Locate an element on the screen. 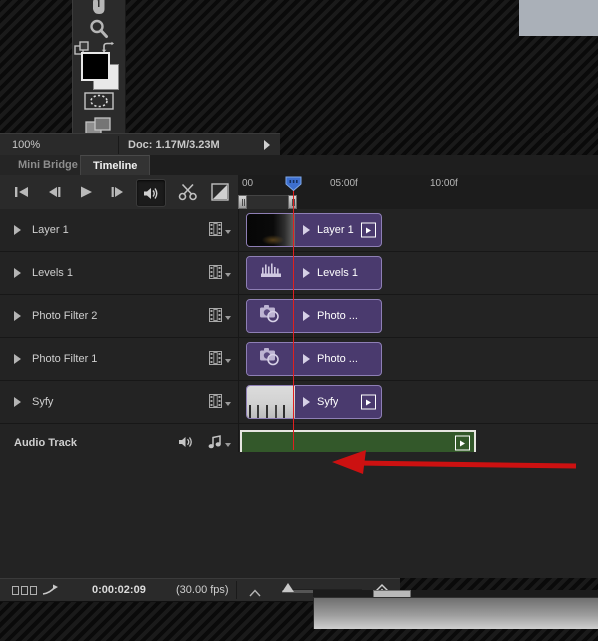  color-swatches is located at coordinates (100, 71).